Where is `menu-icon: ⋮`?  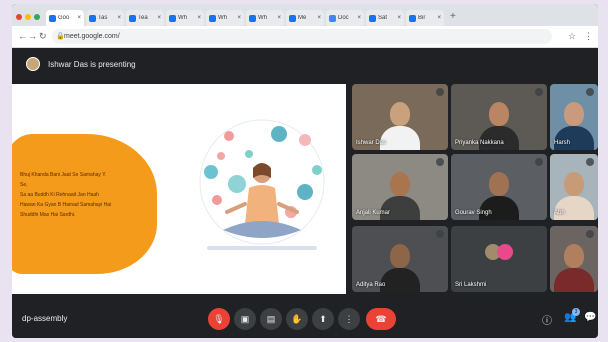
menu-icon: ⋮ is located at coordinates (588, 36).